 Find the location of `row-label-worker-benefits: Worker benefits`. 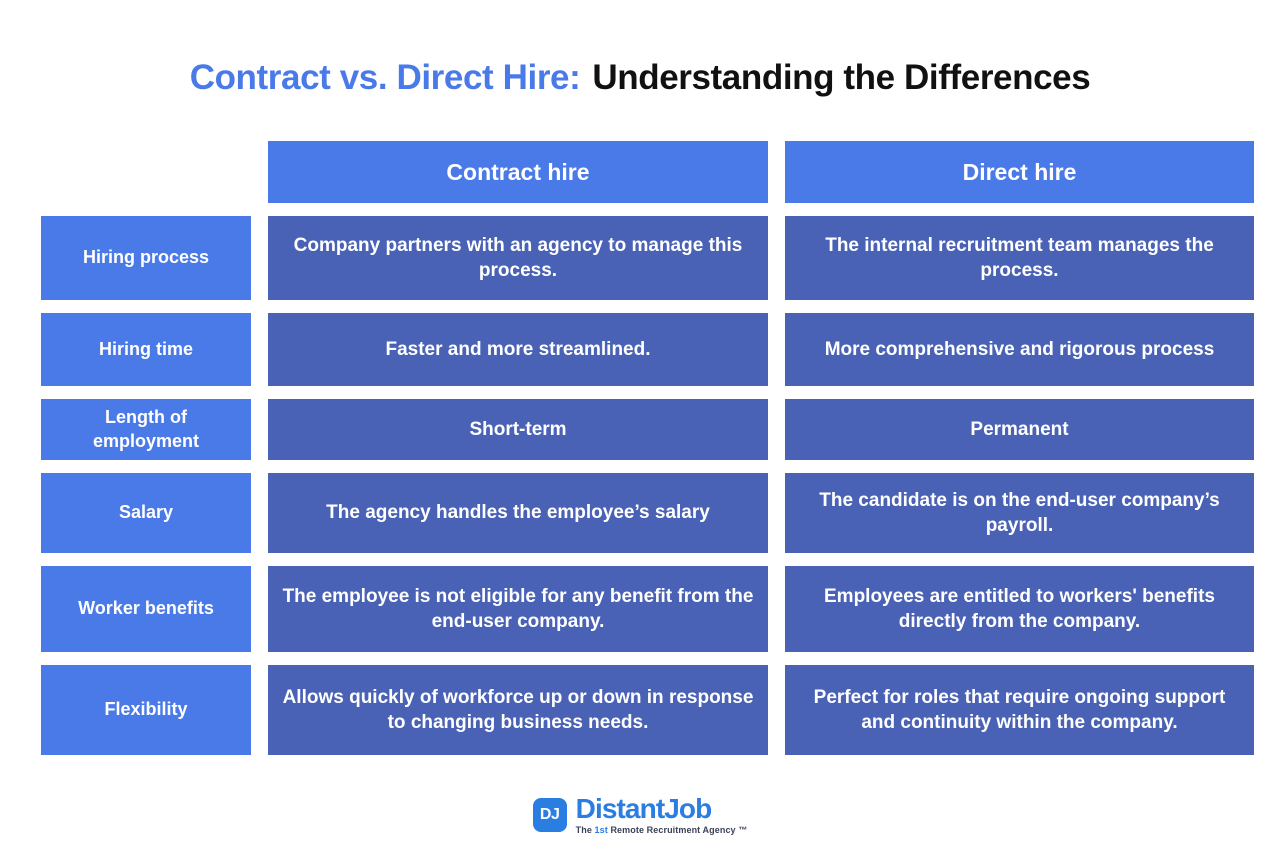

row-label-worker-benefits: Worker benefits is located at coordinates (146, 609).